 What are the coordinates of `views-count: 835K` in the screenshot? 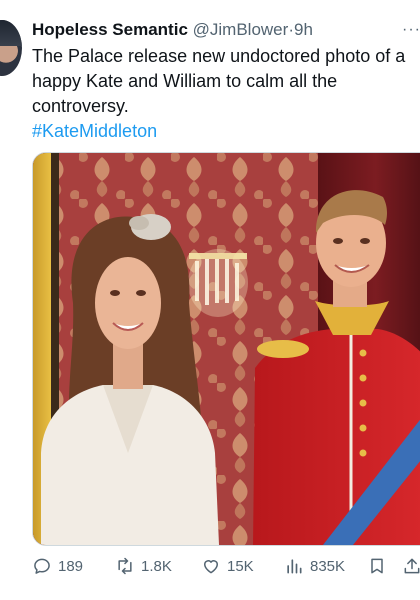 It's located at (328, 566).